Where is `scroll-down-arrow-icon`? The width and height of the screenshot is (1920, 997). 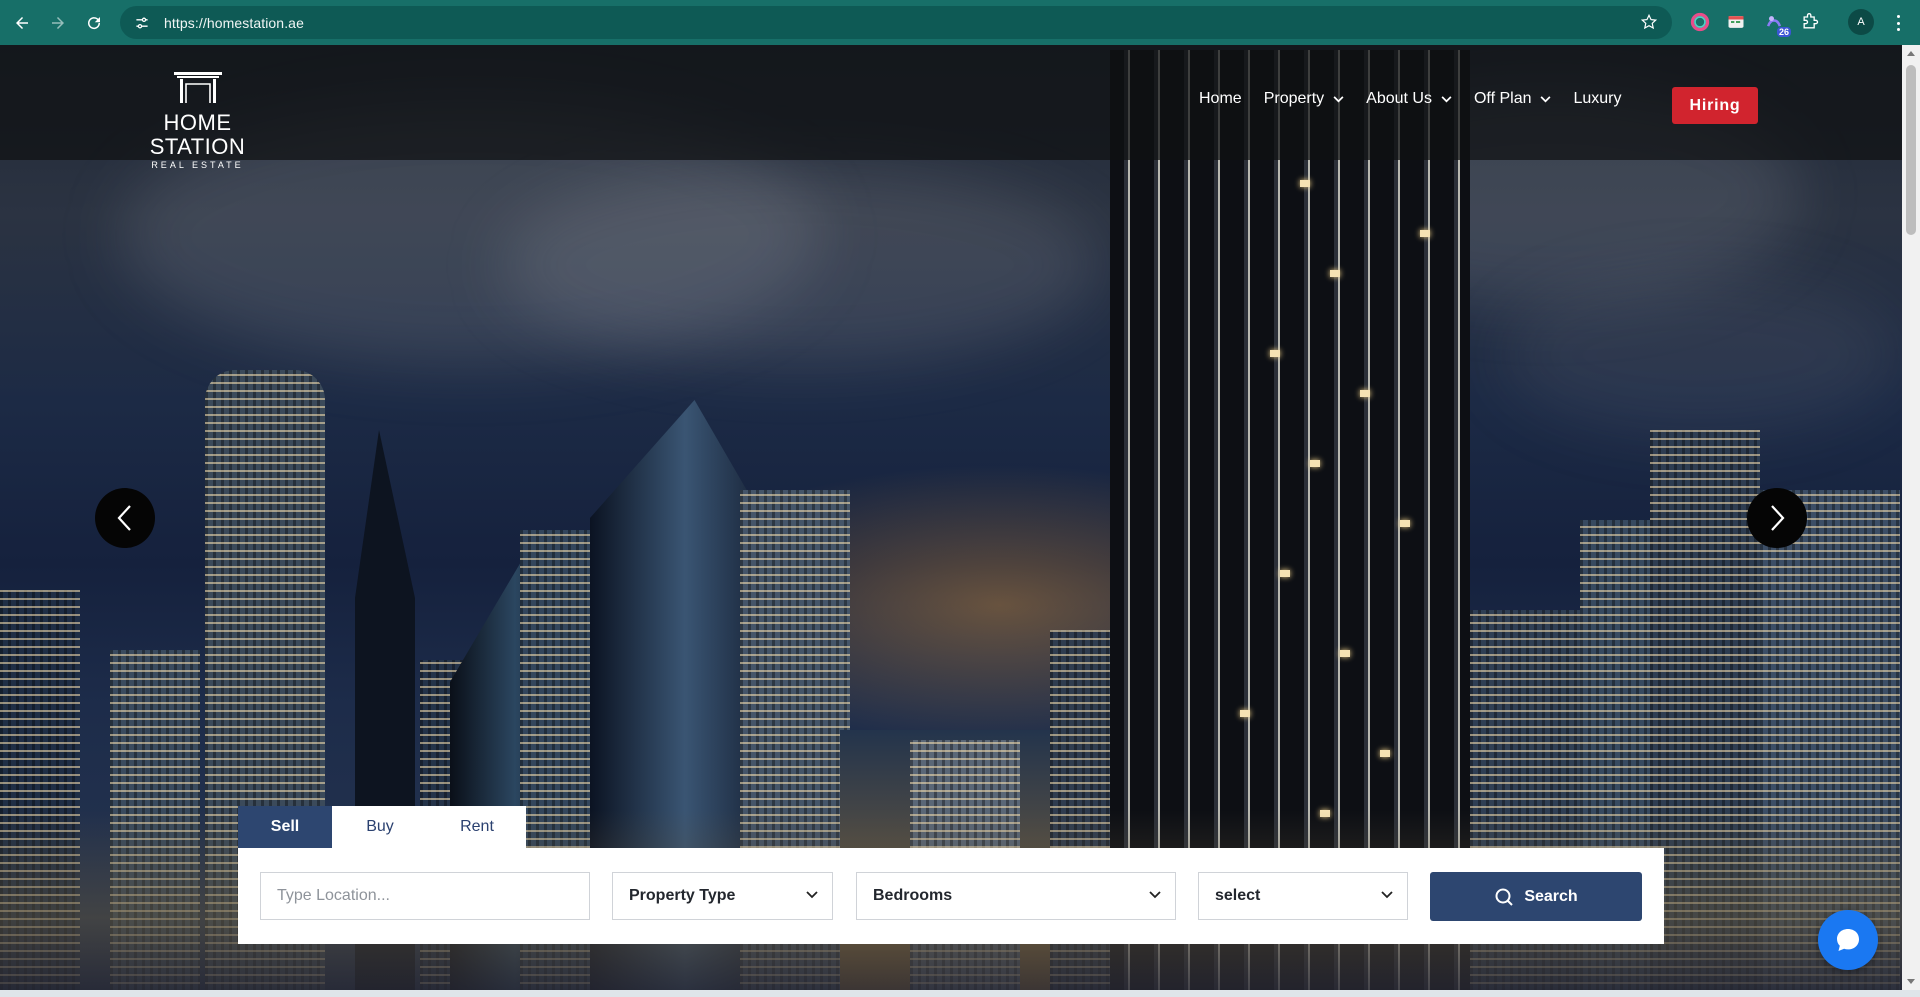
scroll-down-arrow-icon is located at coordinates (1911, 981).